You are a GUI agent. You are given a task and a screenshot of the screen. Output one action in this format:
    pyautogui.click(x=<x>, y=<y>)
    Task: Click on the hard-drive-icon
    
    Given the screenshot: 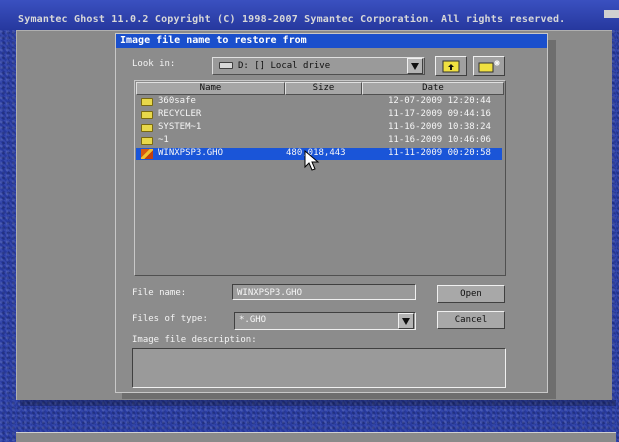 What is the action you would take?
    pyautogui.click(x=226, y=65)
    